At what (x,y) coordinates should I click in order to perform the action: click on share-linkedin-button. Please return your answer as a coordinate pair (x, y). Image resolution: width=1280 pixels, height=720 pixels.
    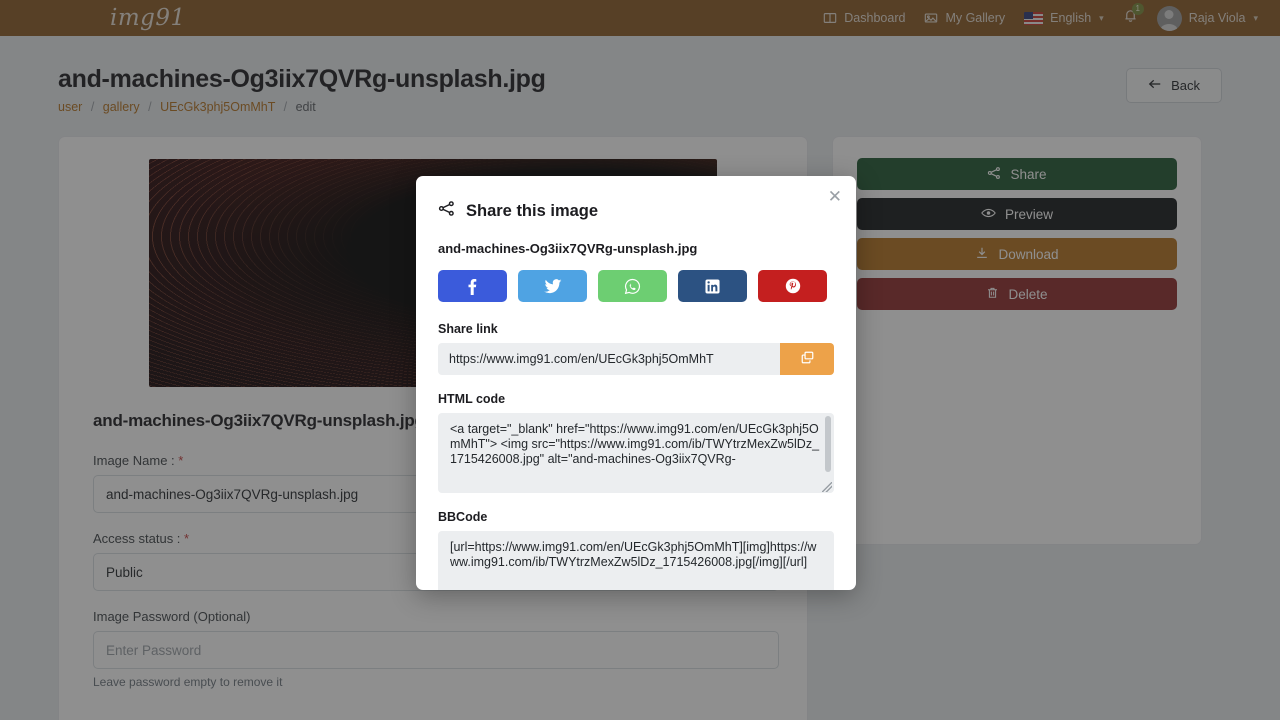
    Looking at the image, I should click on (712, 286).